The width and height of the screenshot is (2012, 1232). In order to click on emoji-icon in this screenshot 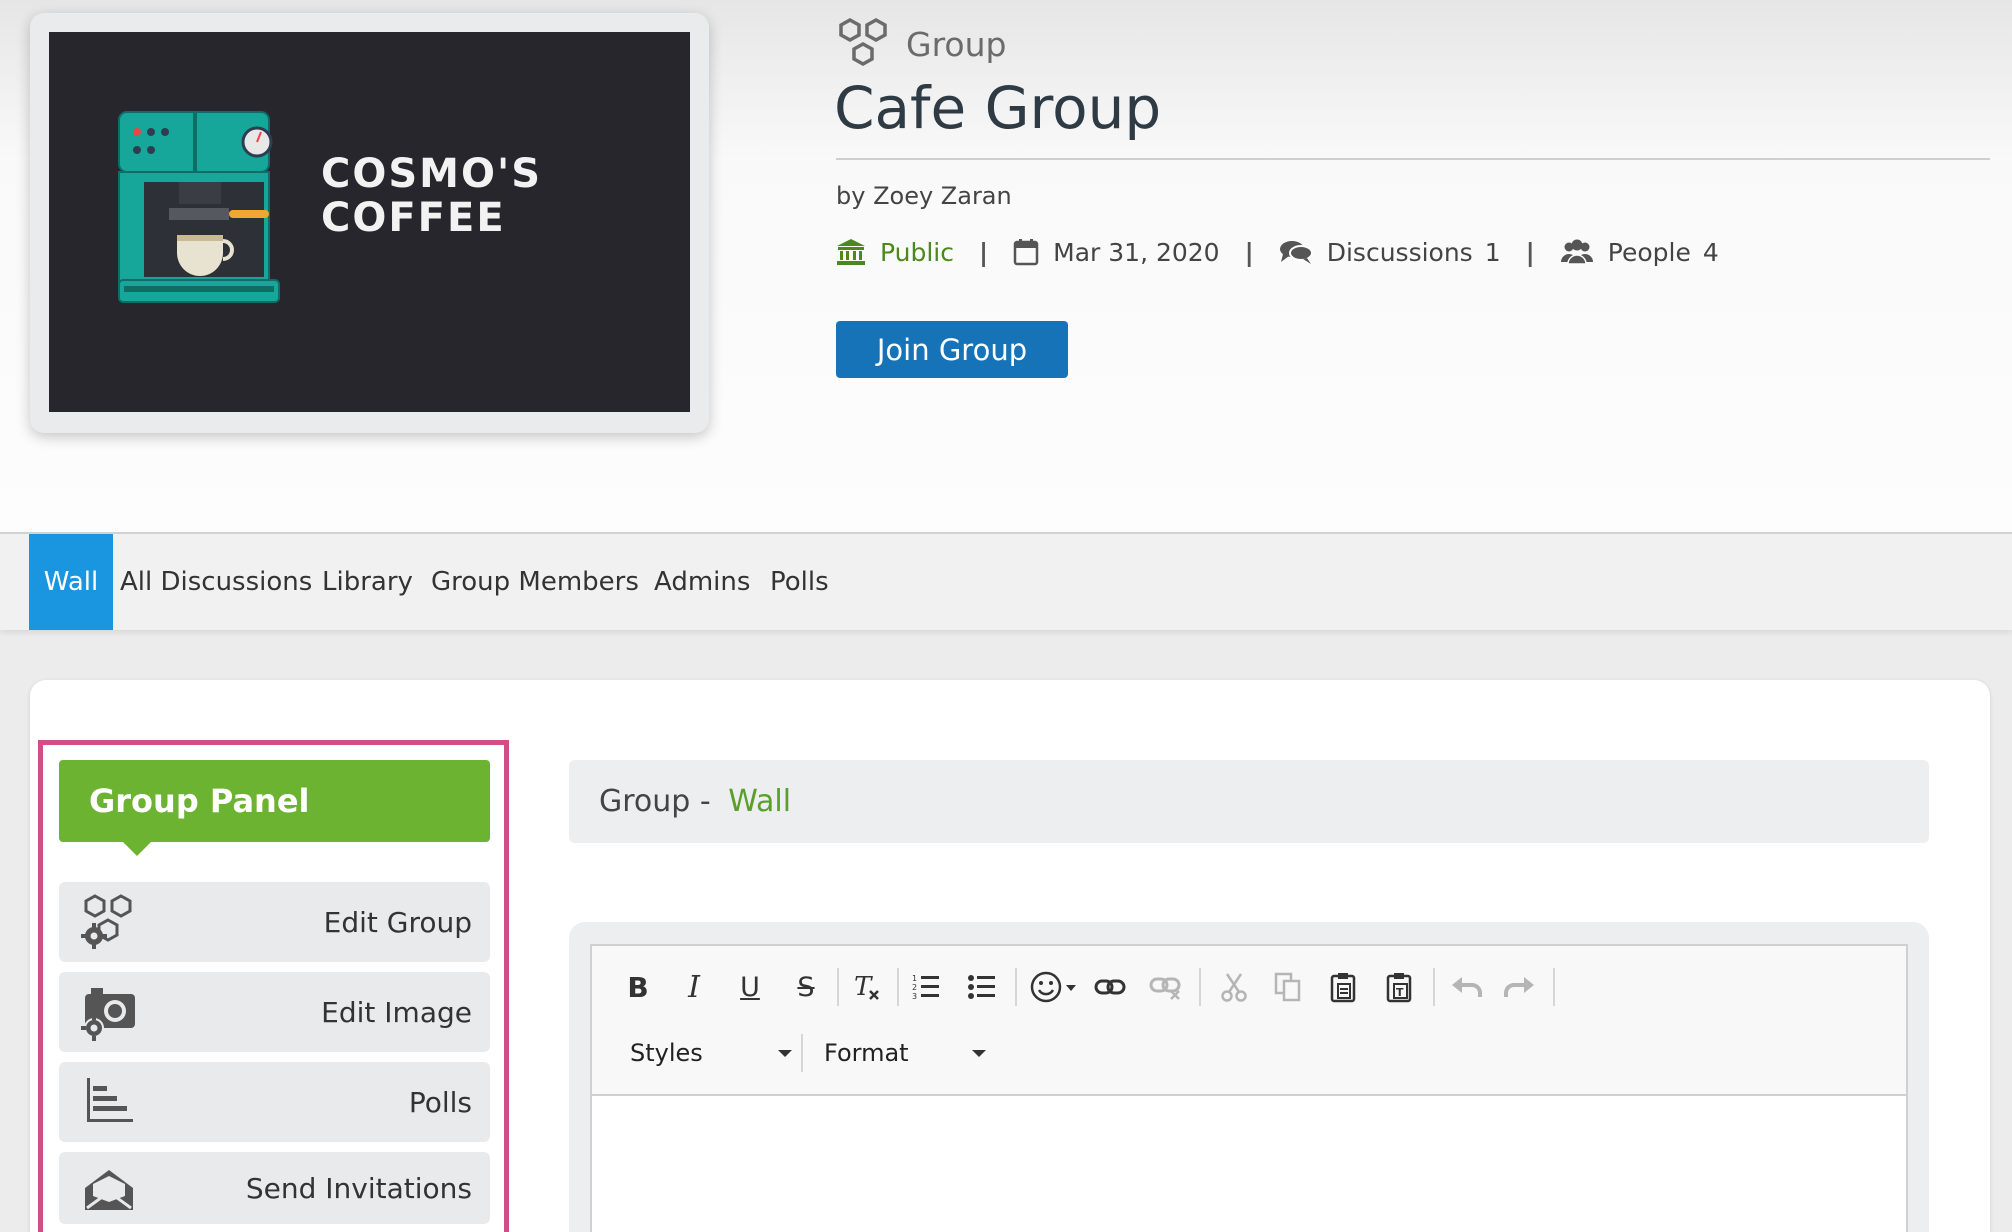, I will do `click(1055, 987)`.